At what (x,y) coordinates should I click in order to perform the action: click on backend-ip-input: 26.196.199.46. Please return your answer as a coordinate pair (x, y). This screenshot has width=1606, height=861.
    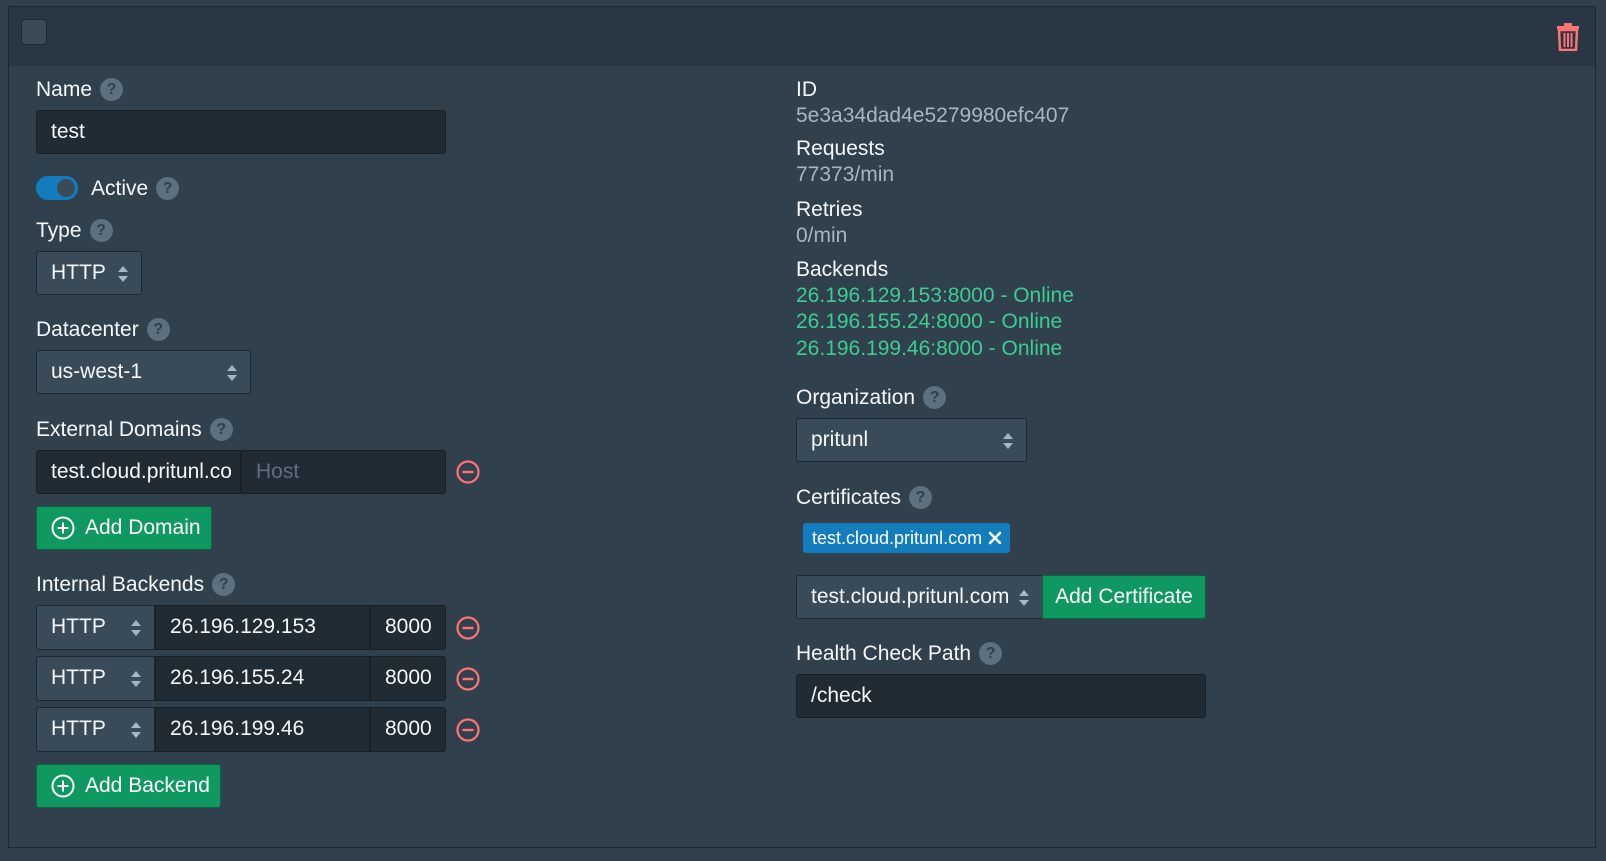
    Looking at the image, I should click on (262, 729).